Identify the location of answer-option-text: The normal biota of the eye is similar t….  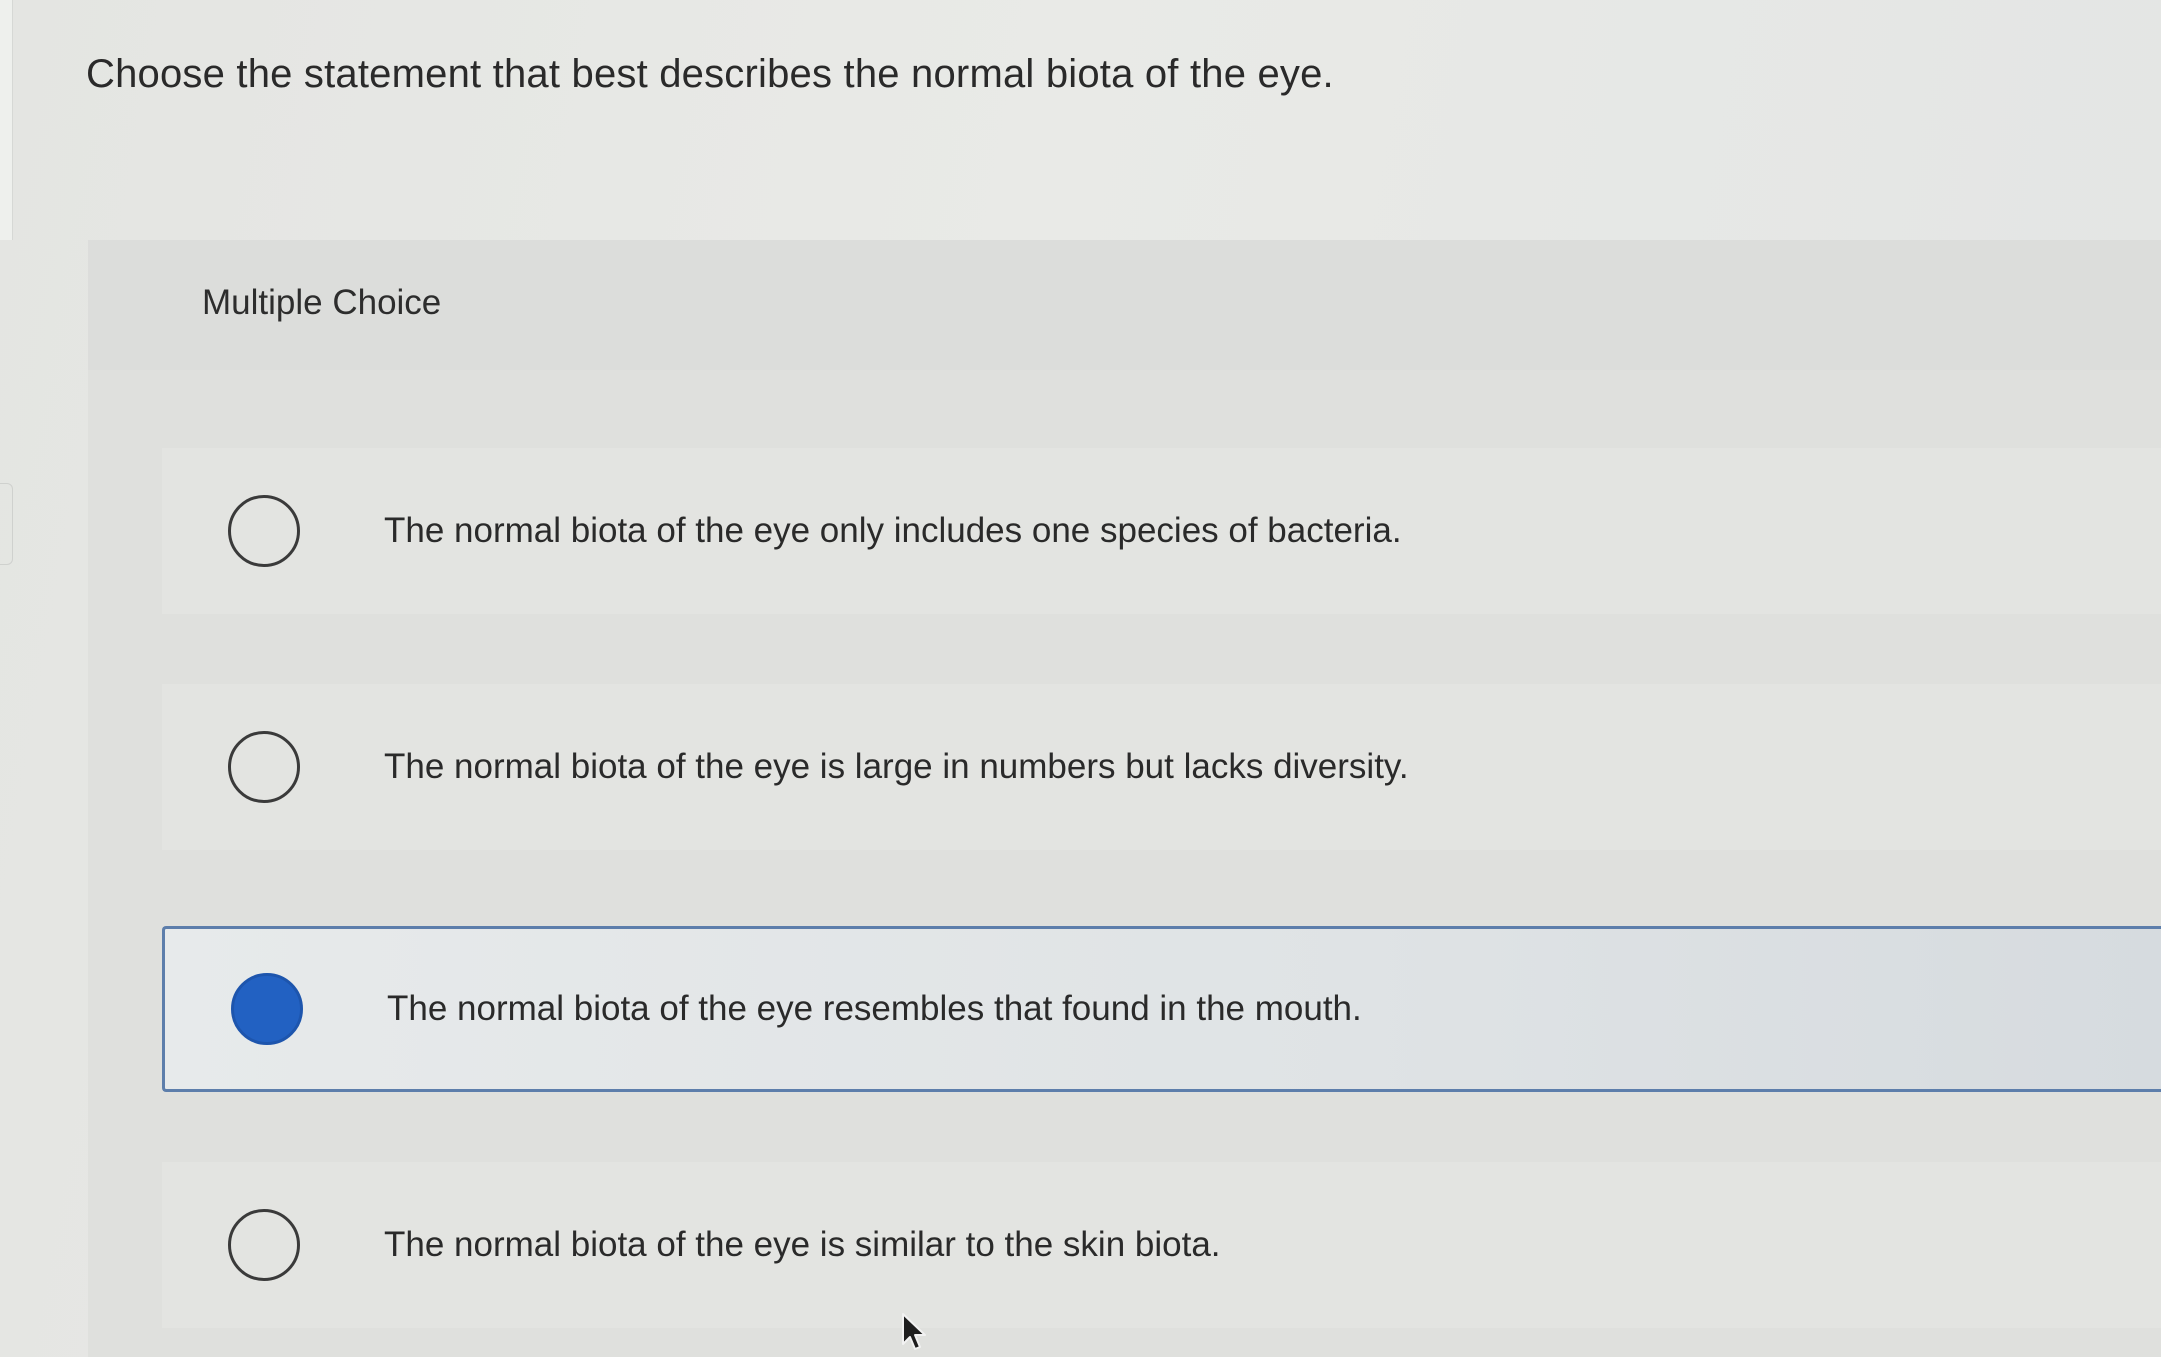
(802, 1244).